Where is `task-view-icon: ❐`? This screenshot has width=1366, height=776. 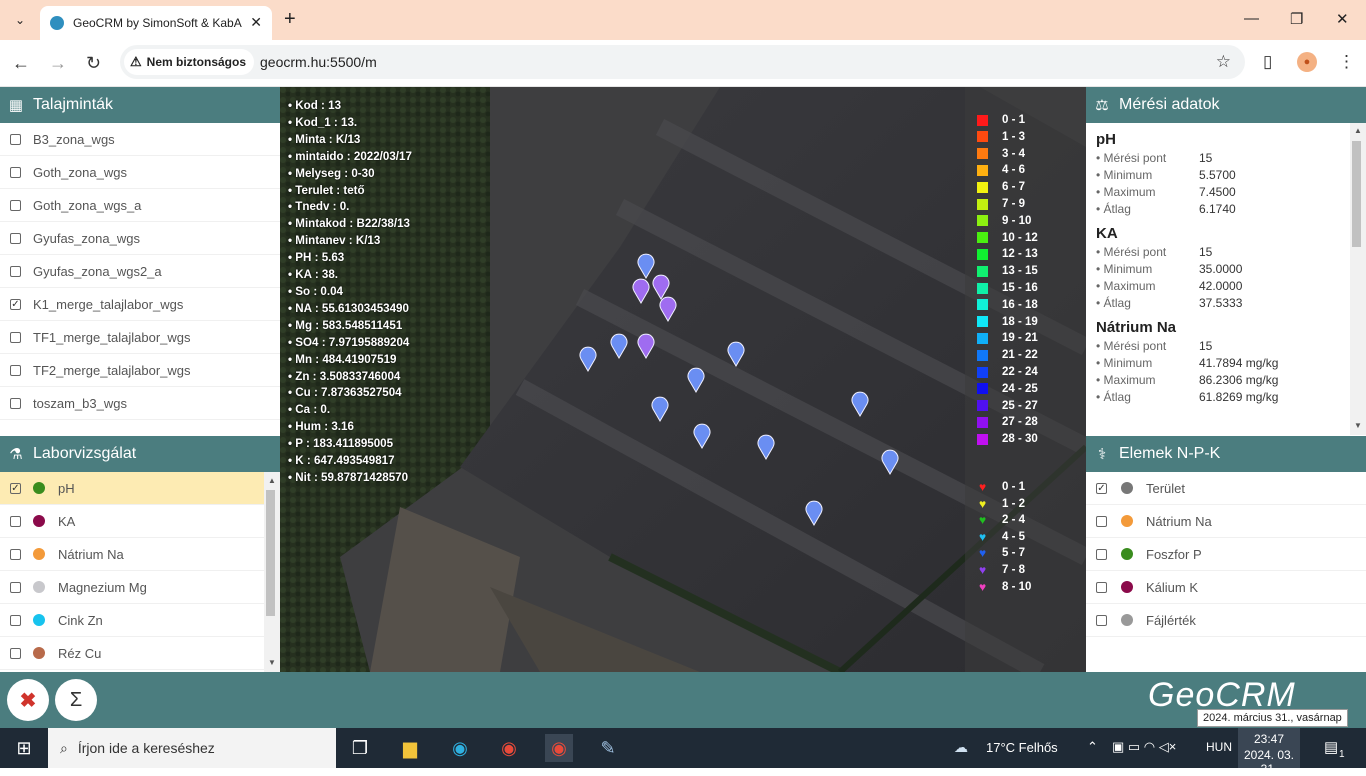
task-view-icon: ❐ is located at coordinates (360, 748).